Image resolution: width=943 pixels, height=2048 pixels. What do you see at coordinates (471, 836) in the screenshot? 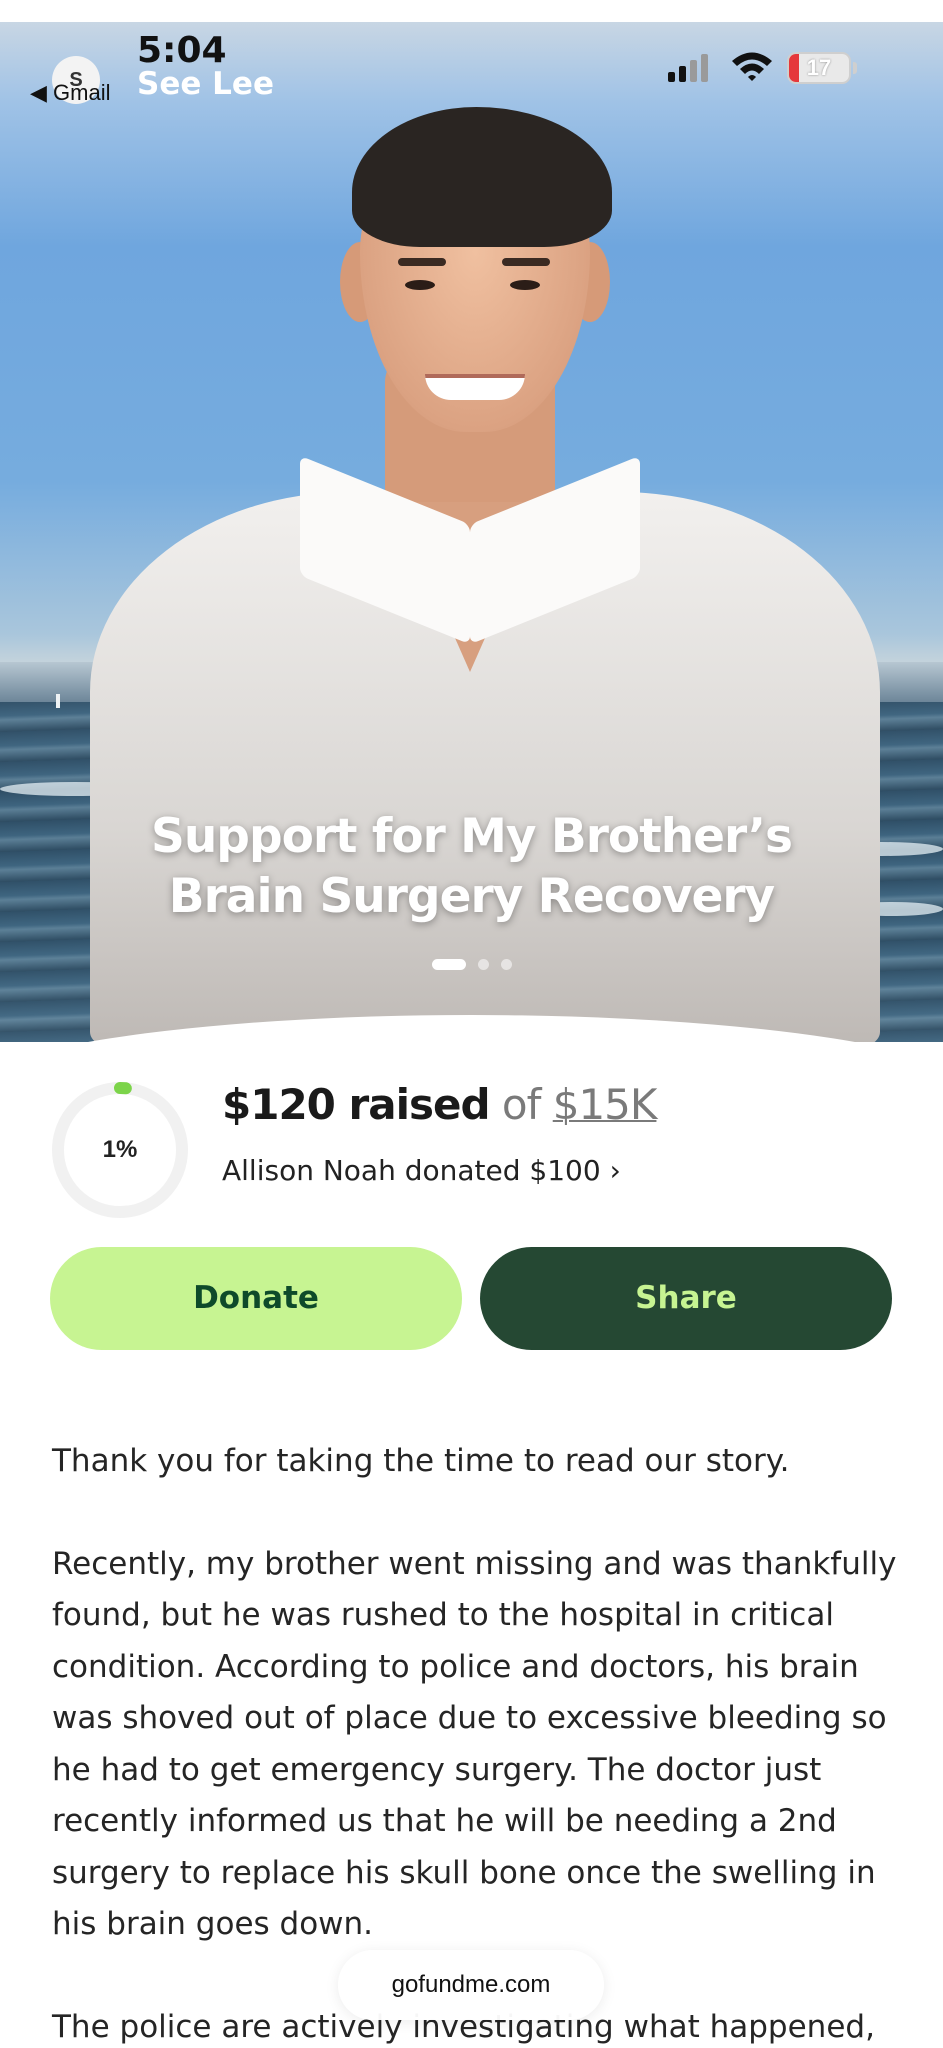
I see `title-line: Support for My Brother’s` at bounding box center [471, 836].